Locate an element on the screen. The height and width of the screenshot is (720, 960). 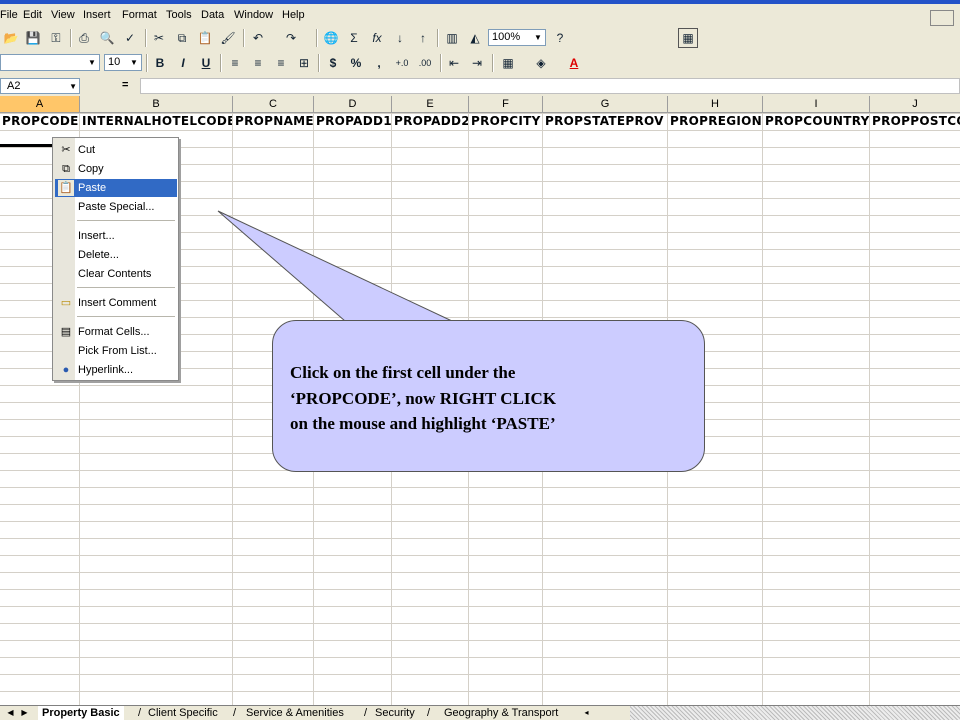
tab-split-handle: ◂ is located at coordinates (586, 713).